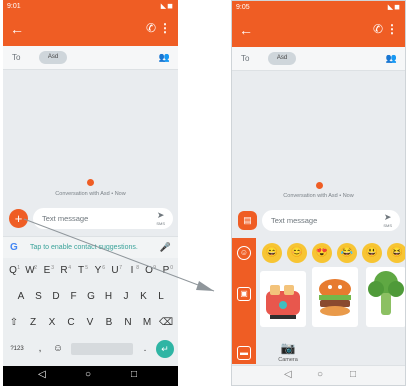  What do you see at coordinates (319, 185) in the screenshot?
I see `conversation-dot-icon` at bounding box center [319, 185].